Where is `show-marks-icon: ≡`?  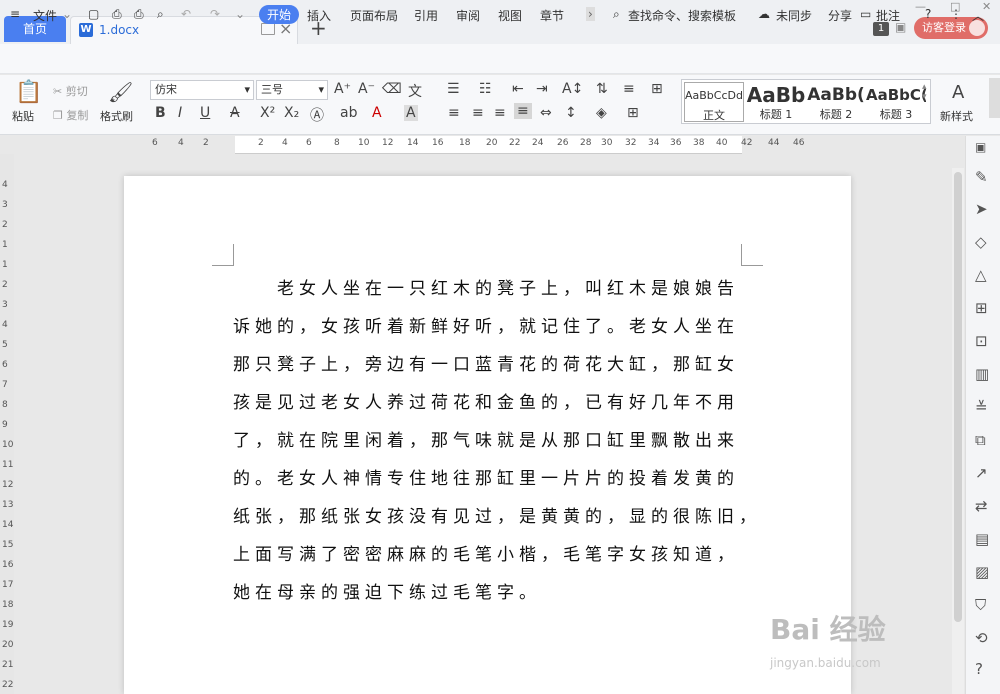
show-marks-icon: ≡ is located at coordinates (629, 89).